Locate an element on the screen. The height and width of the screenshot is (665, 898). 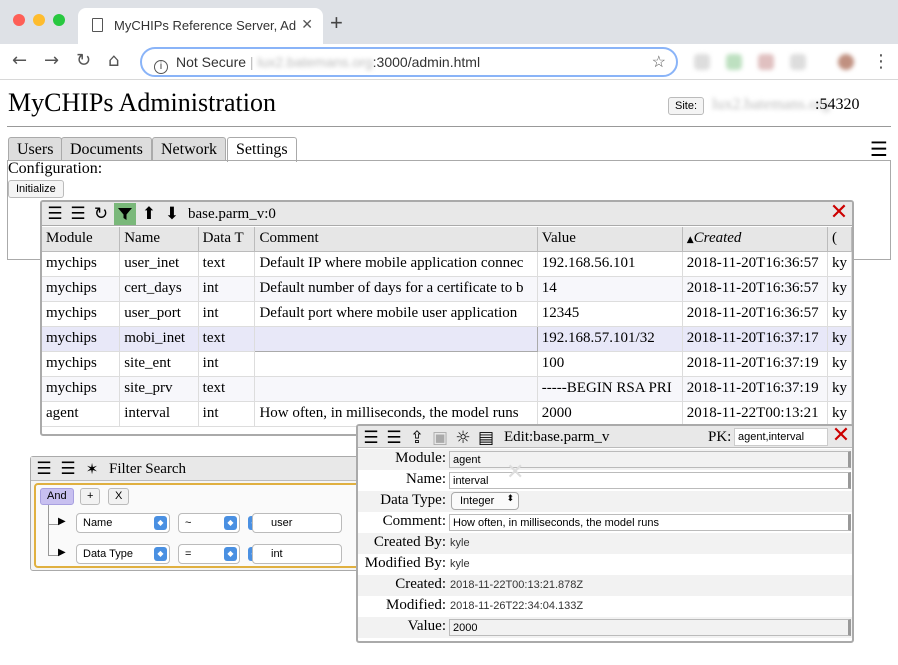
bookmark-star-icon: ☆ is located at coordinates (659, 62).